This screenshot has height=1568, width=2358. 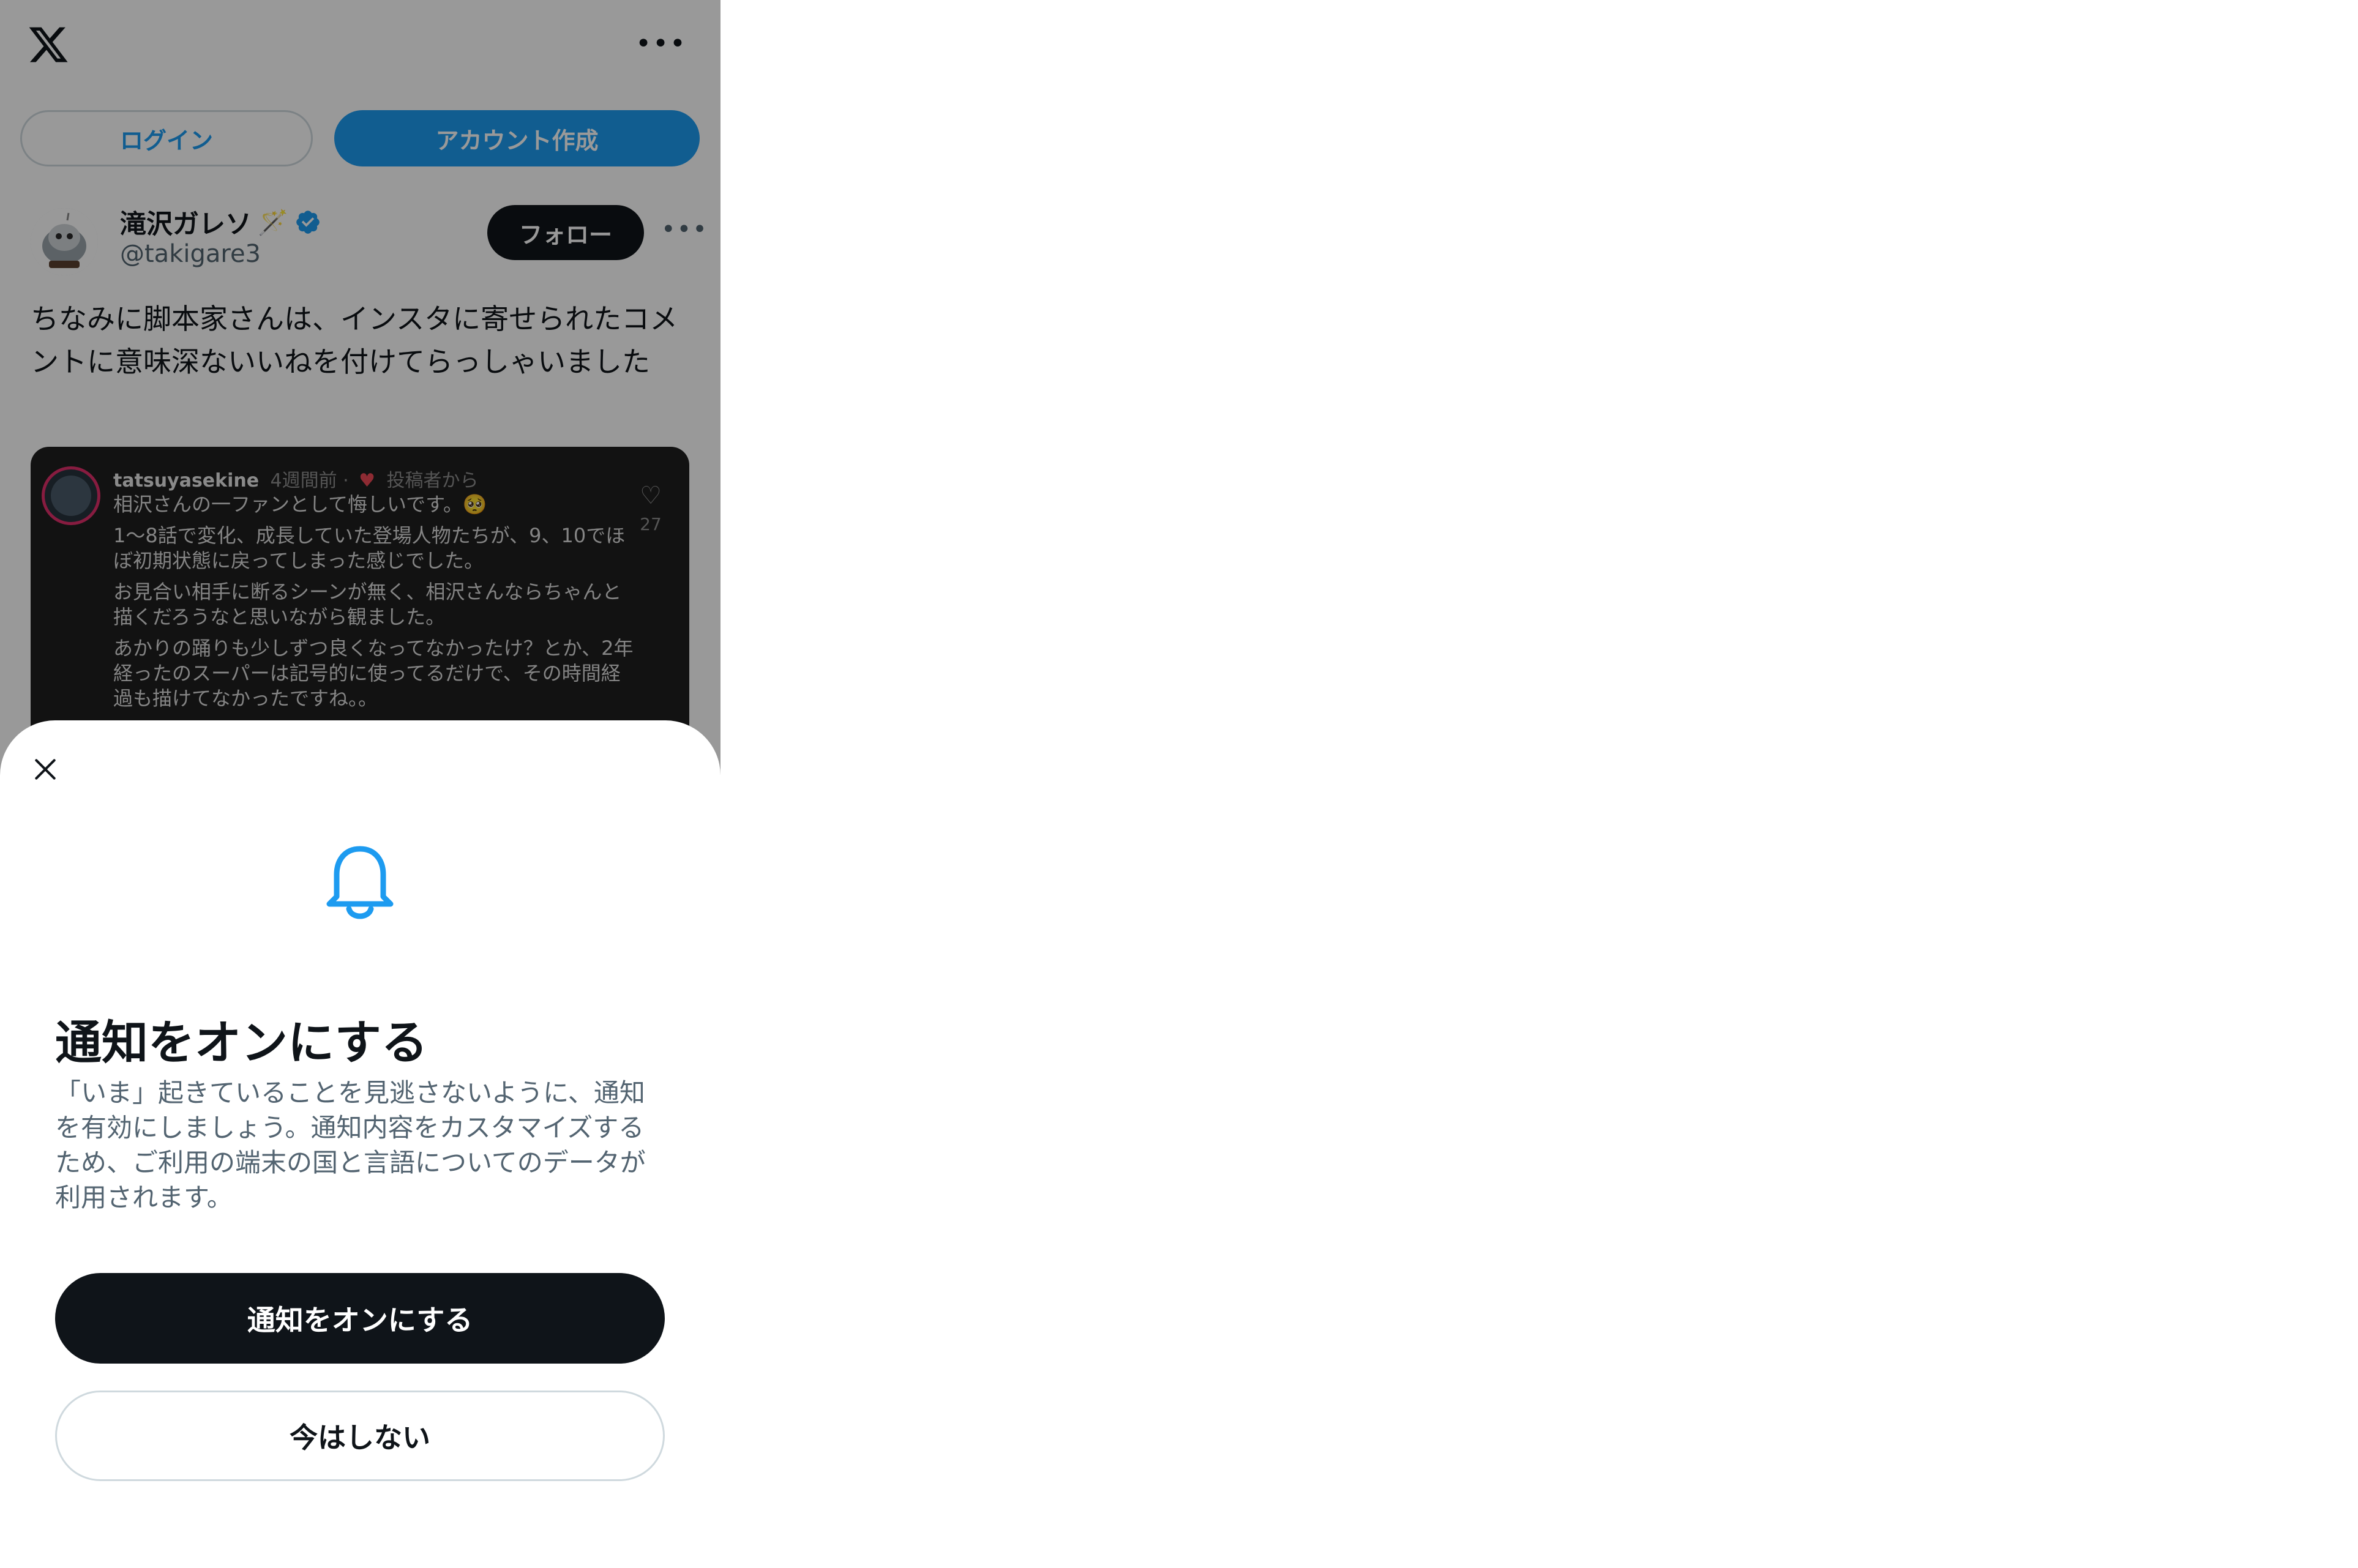 I want to click on close-icon, so click(x=46, y=769).